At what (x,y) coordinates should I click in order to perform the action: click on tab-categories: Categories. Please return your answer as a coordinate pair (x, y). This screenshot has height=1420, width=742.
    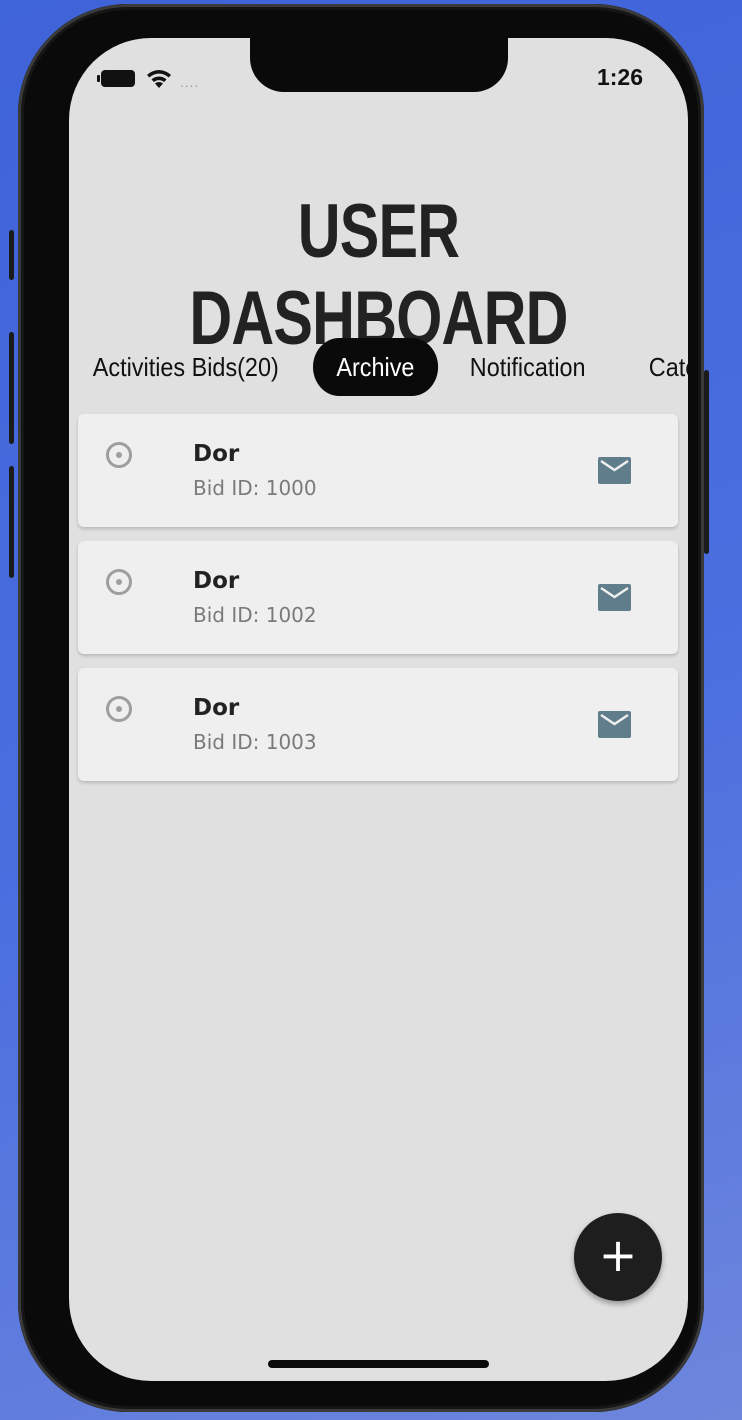
    Looking at the image, I should click on (663, 367).